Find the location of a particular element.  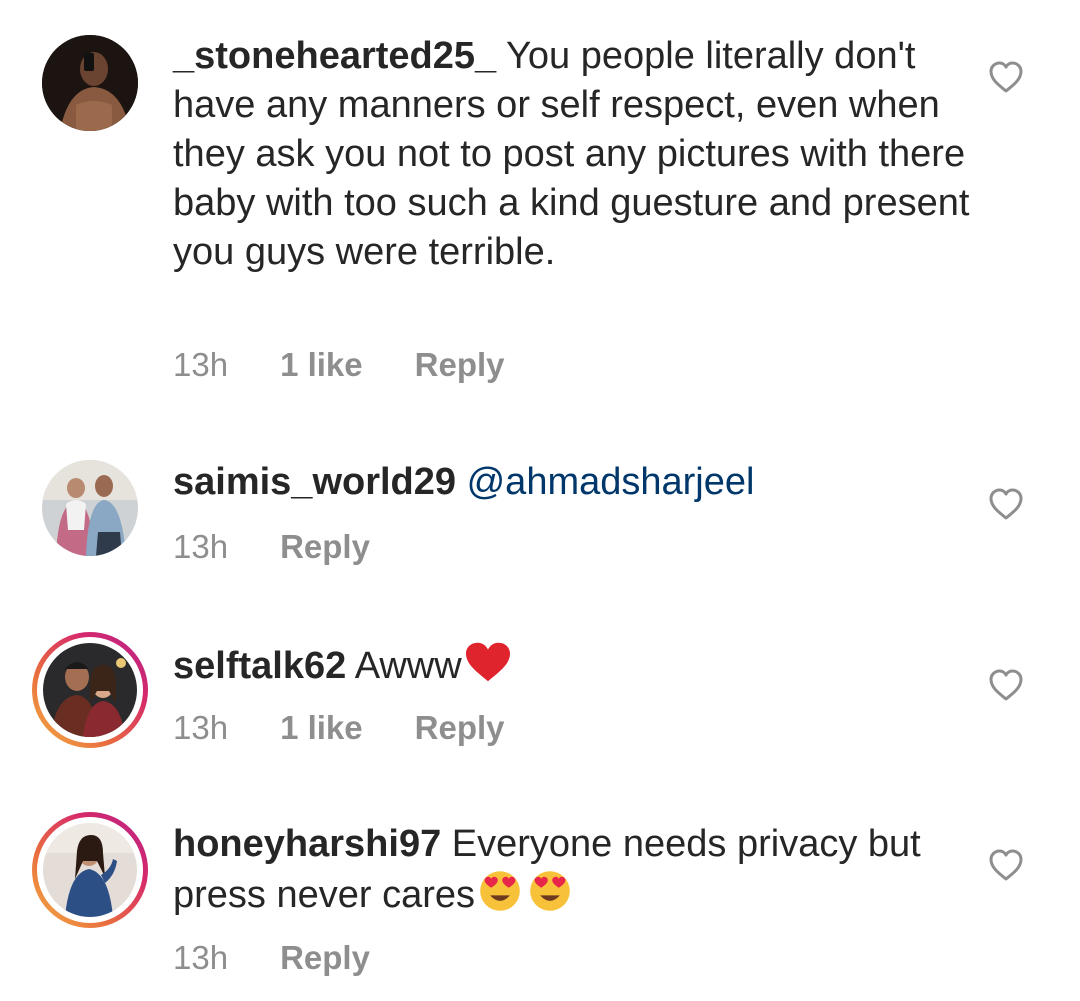

comment-username: honeyharshi97 is located at coordinates (307, 844).